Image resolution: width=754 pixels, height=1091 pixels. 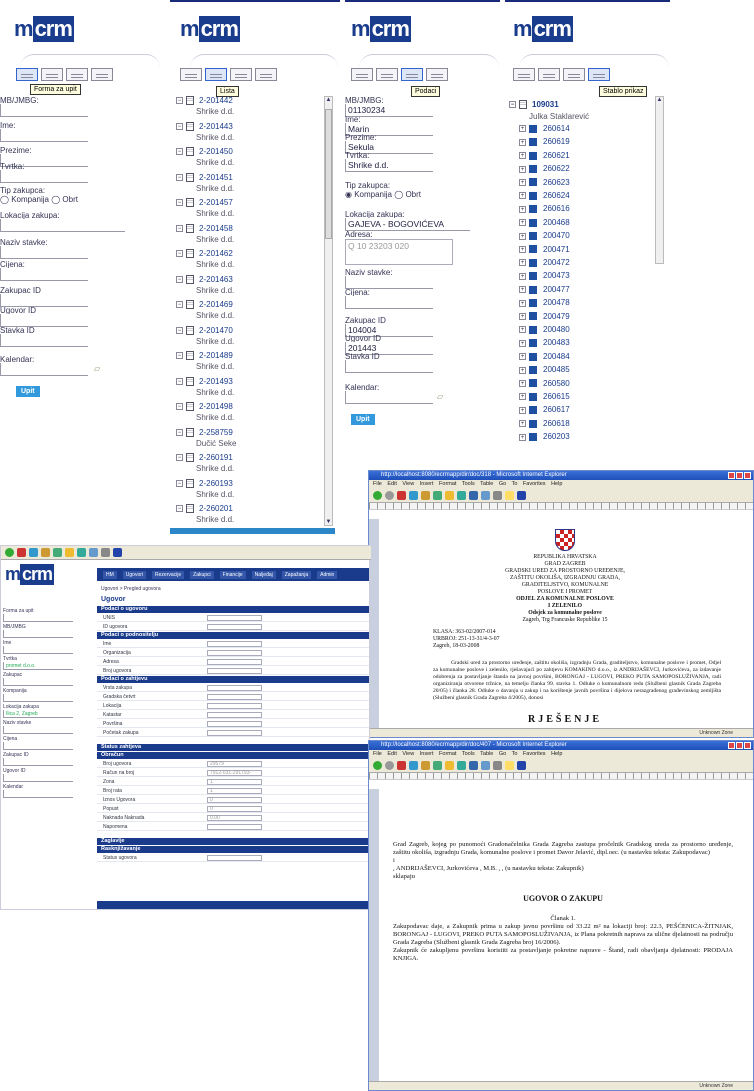 What do you see at coordinates (168, 574) in the screenshot?
I see `nav-item: Rezervacije` at bounding box center [168, 574].